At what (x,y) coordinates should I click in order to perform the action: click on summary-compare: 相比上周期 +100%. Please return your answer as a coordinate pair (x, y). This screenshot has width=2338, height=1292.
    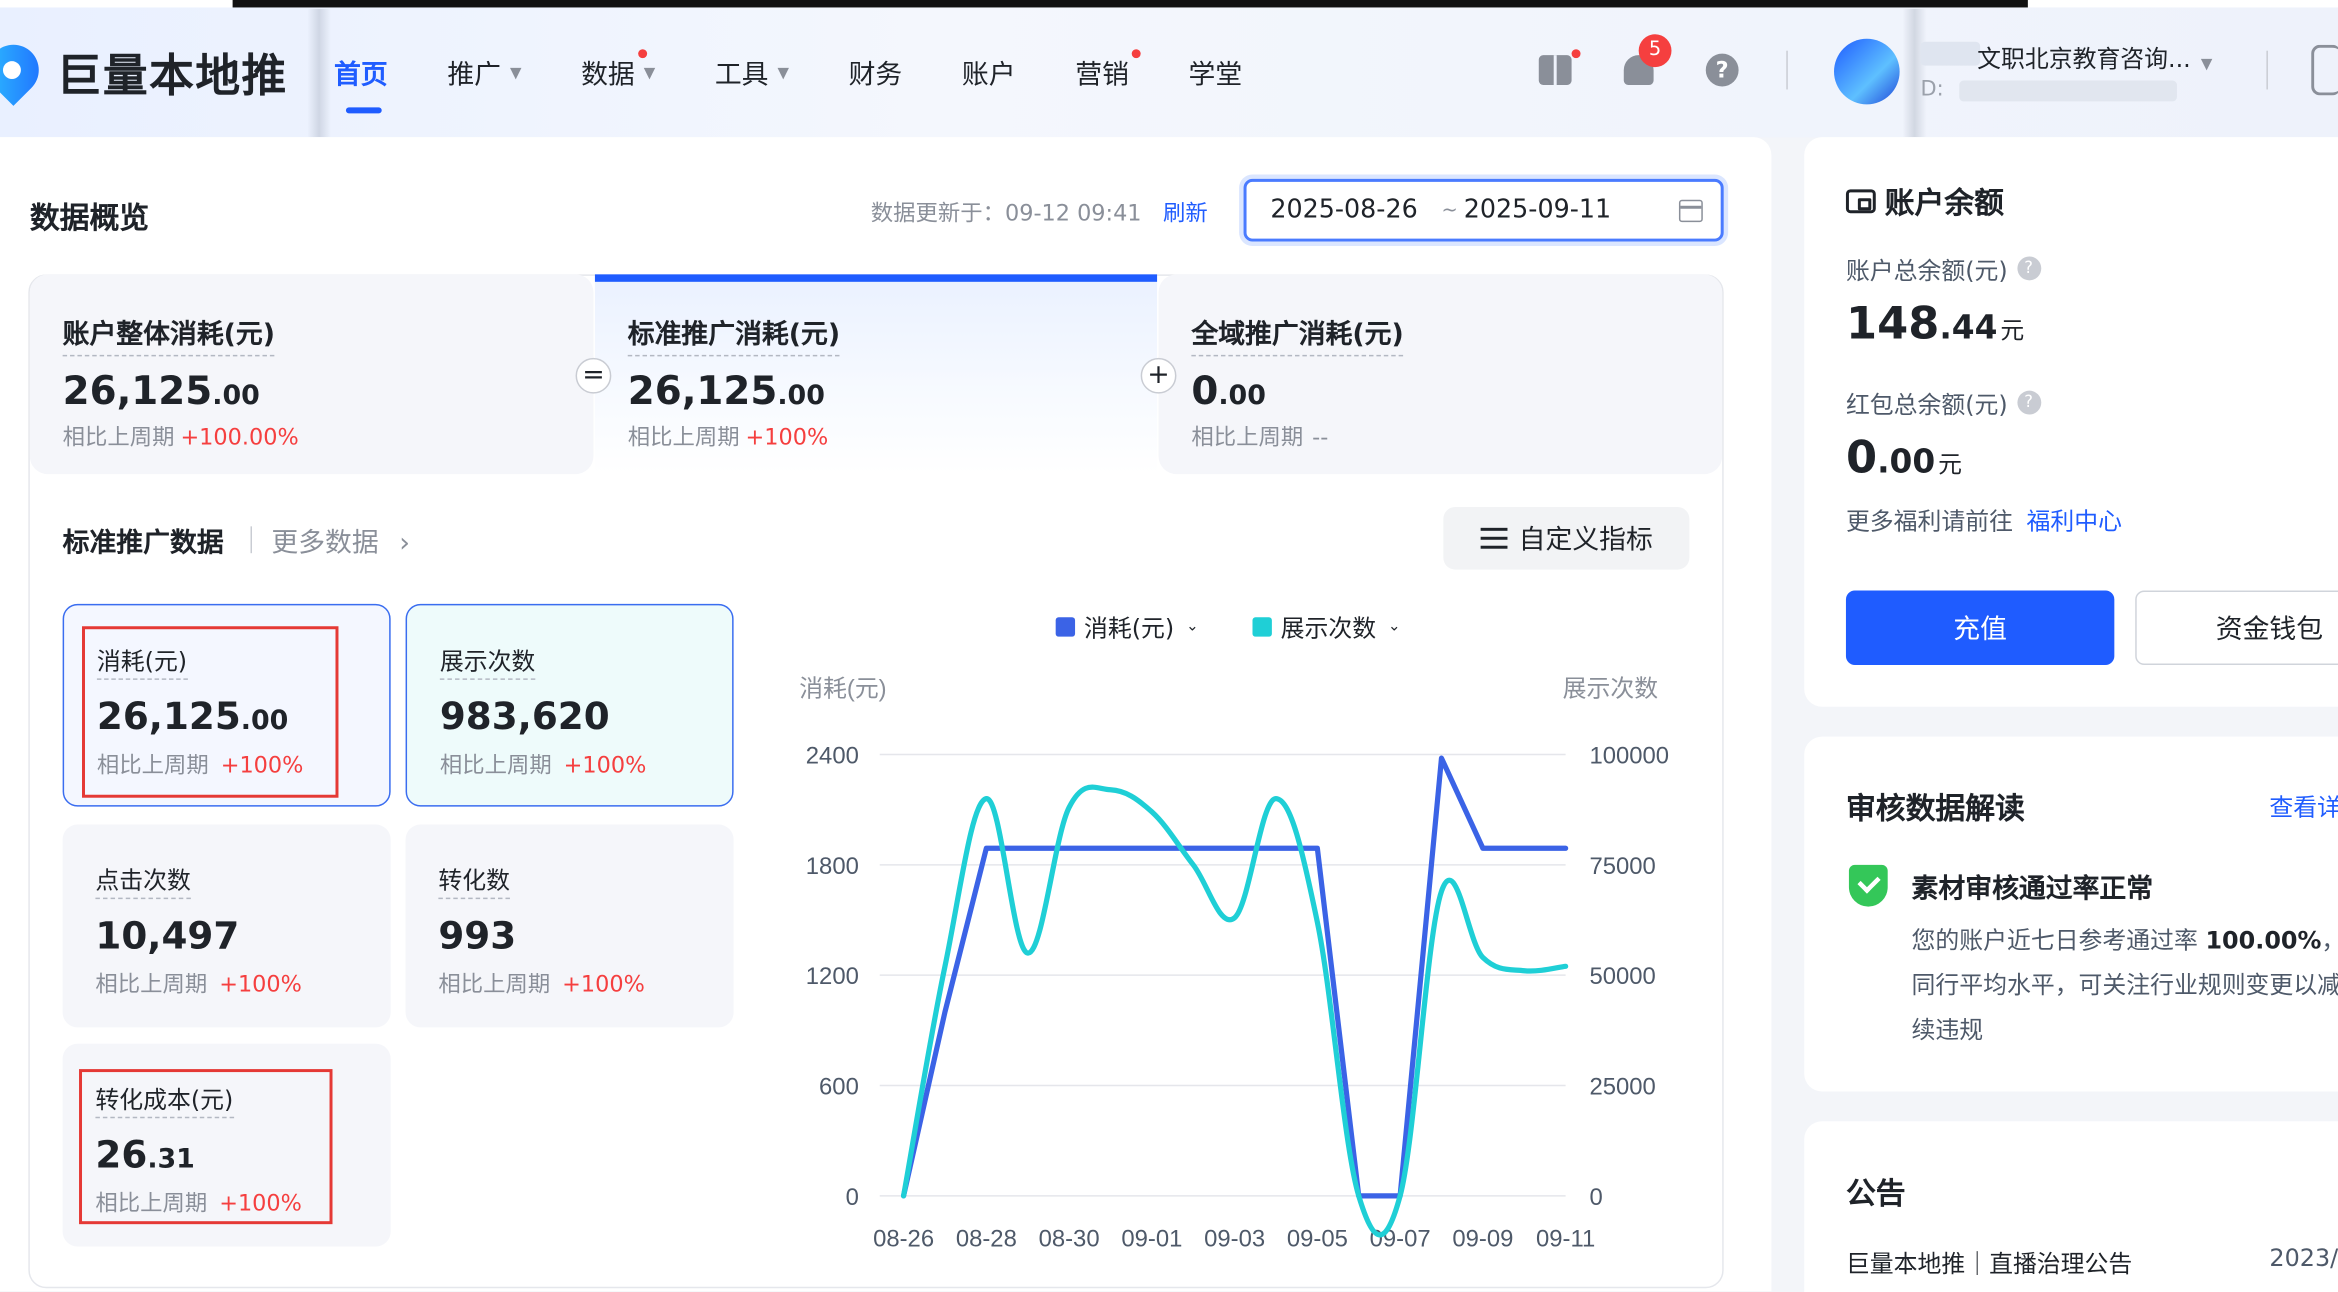
    Looking at the image, I should click on (728, 435).